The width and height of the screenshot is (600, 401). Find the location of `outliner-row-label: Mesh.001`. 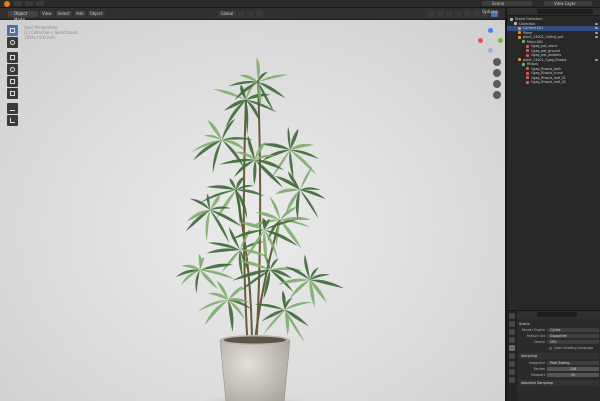

outliner-row-label: Mesh.001 is located at coordinates (535, 41).